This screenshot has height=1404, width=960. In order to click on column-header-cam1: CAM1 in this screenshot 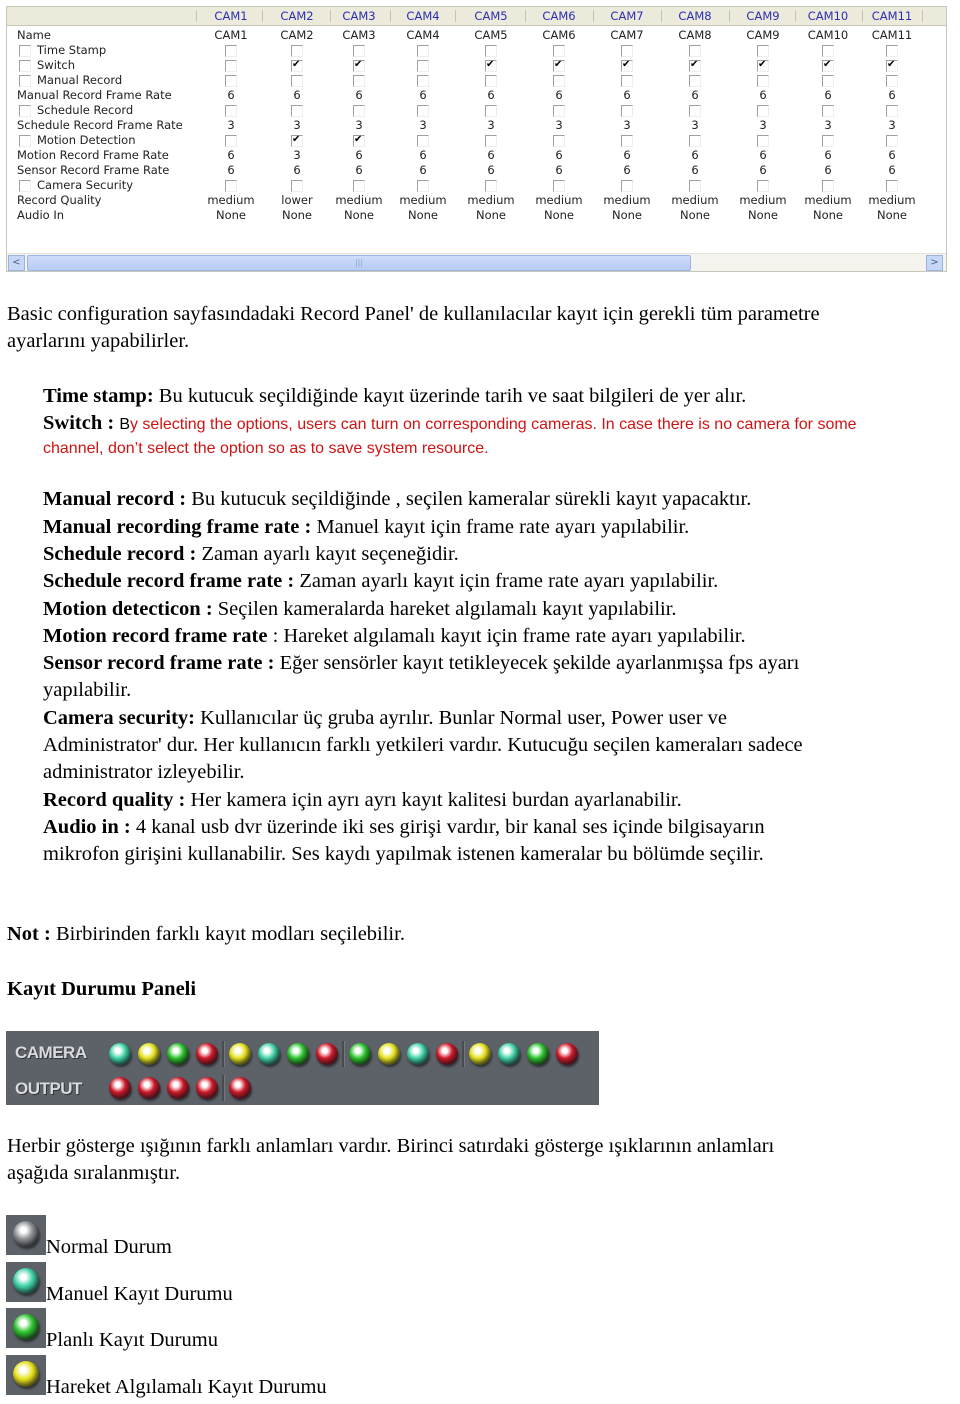, I will do `click(231, 16)`.